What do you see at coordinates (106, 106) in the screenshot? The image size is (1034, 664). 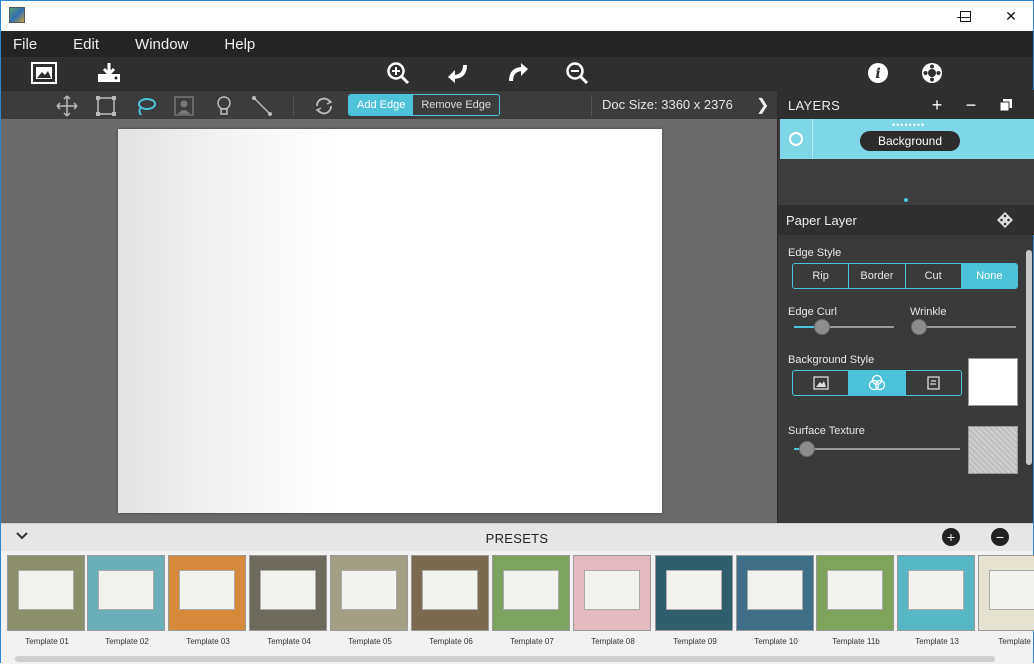 I see `marquee-tool-icon` at bounding box center [106, 106].